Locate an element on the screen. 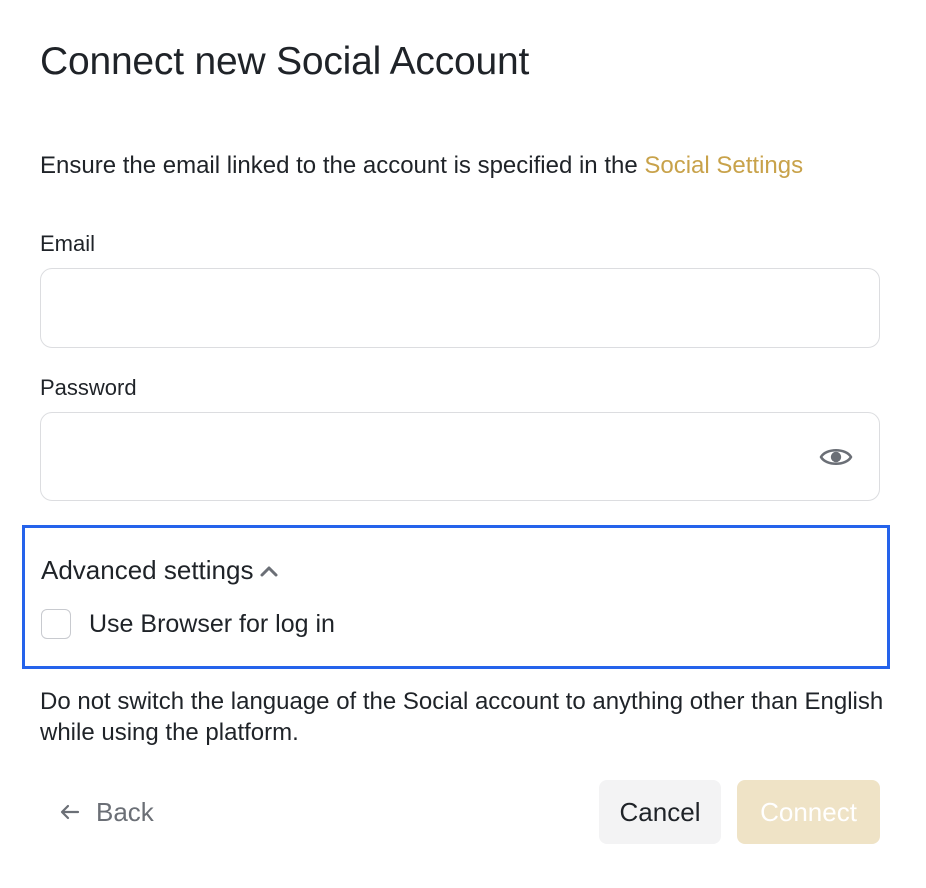 Image resolution: width=926 pixels, height=888 pixels. dialog-title: Connect new Social Account is located at coordinates (285, 61).